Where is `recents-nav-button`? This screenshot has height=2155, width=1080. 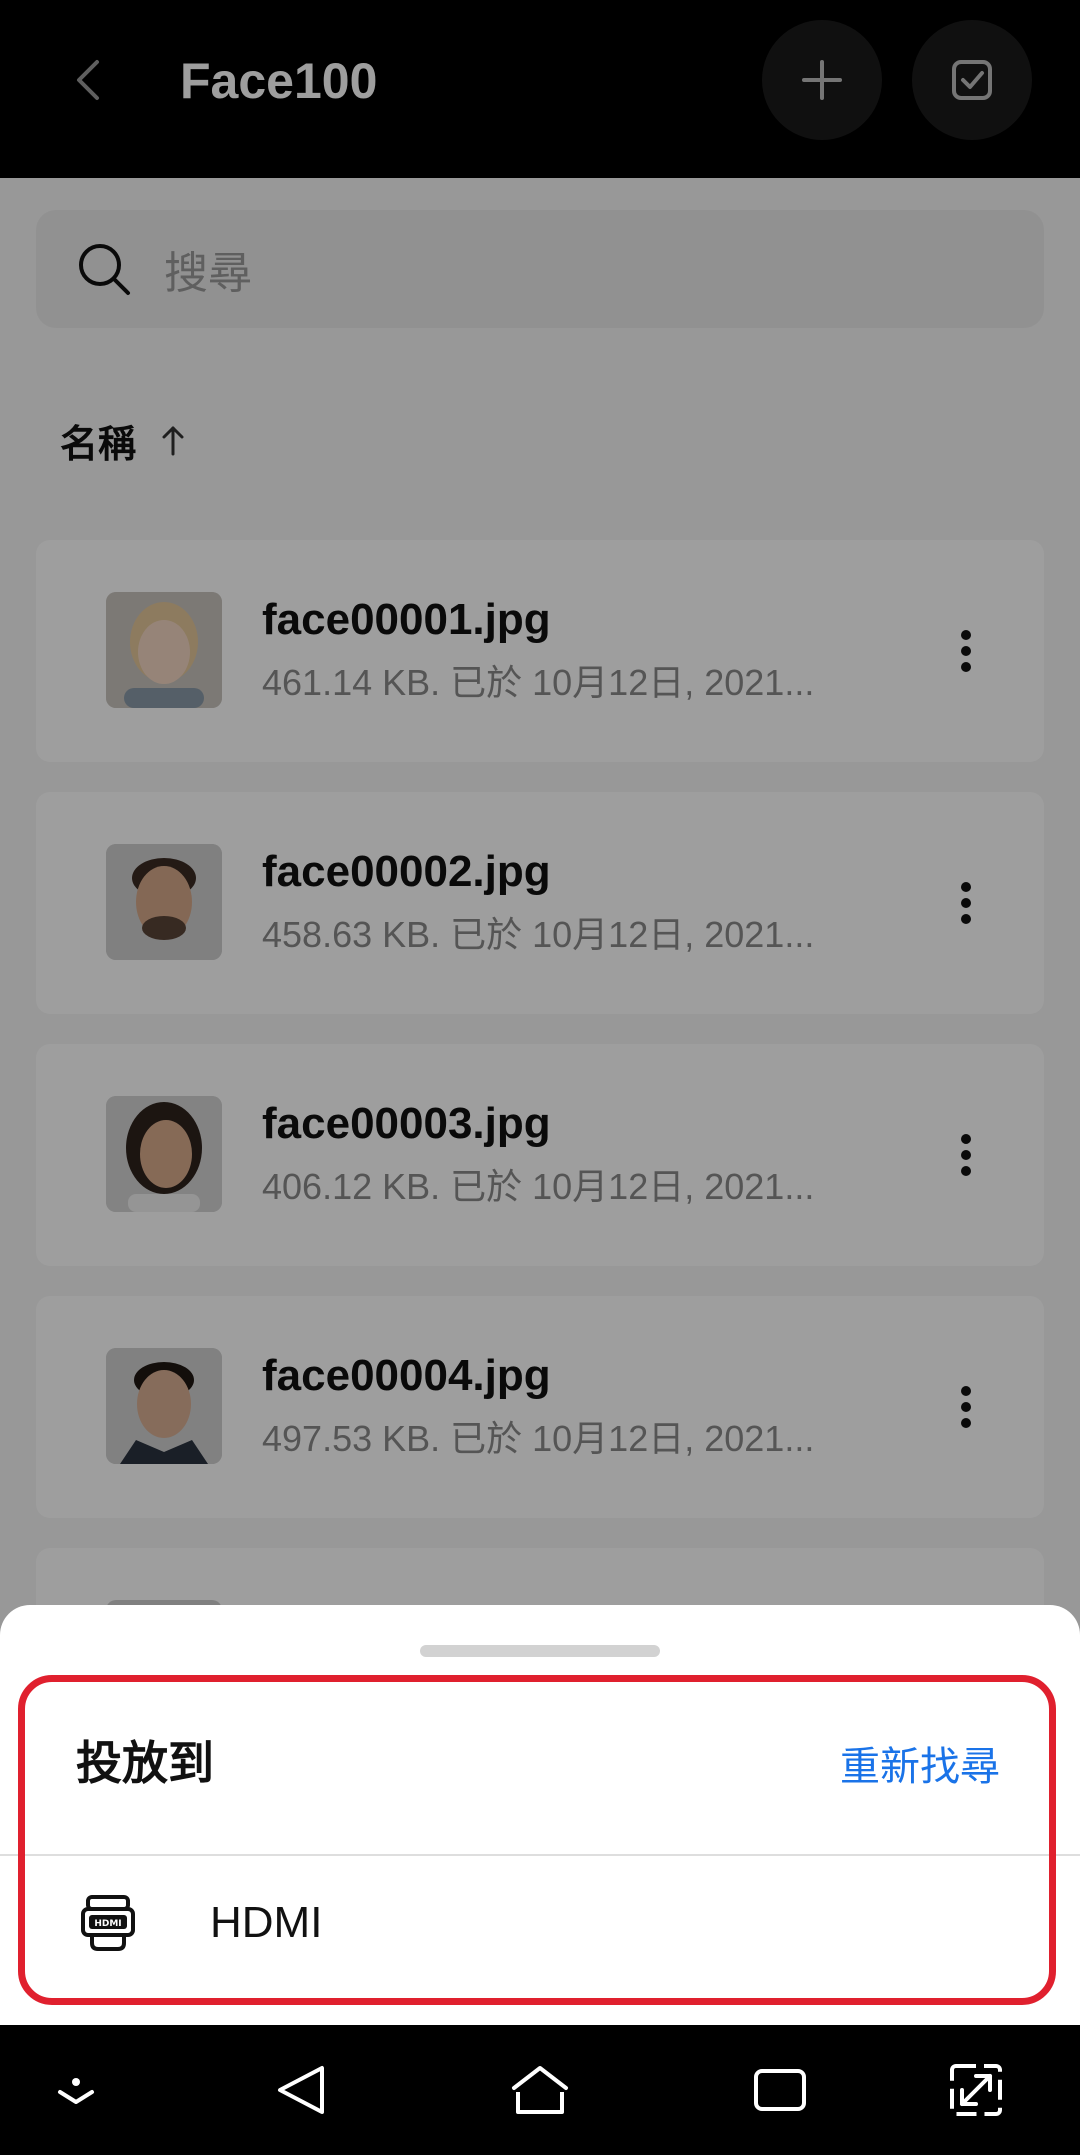 recents-nav-button is located at coordinates (780, 2090).